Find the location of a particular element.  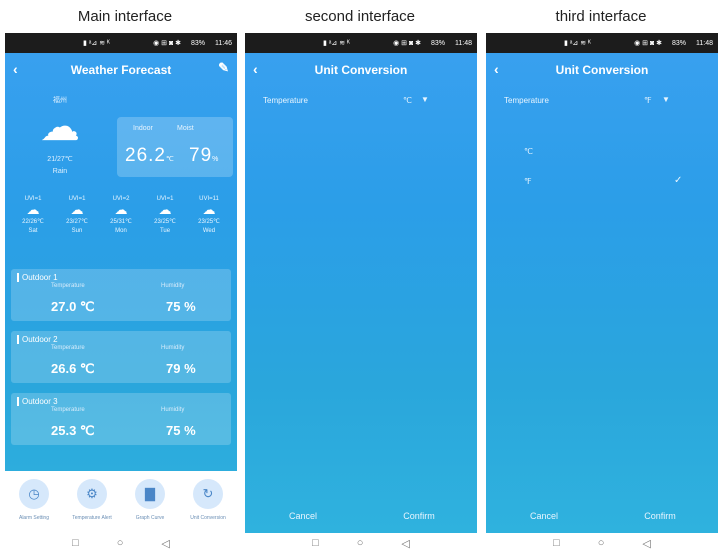

outdoor-temp: 25.3 ℃ is located at coordinates (73, 430).